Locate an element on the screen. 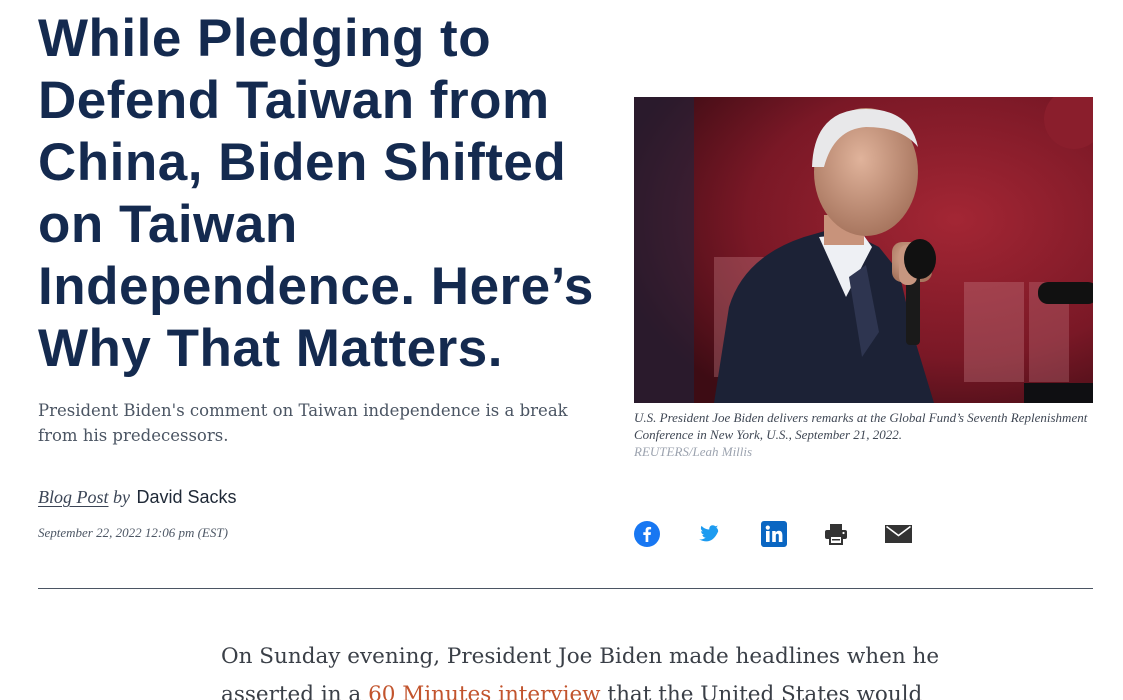  facebook-icon is located at coordinates (647, 534).